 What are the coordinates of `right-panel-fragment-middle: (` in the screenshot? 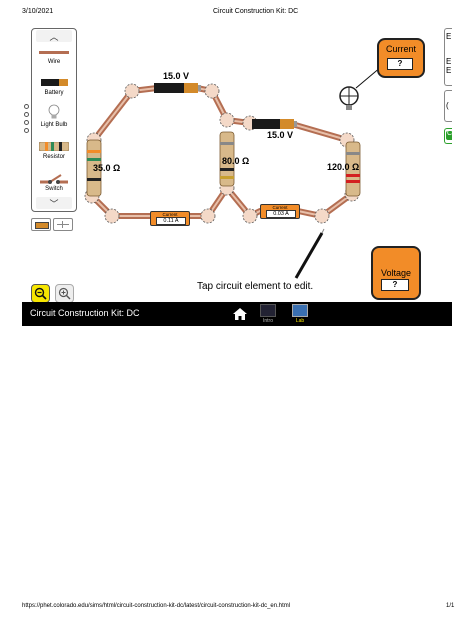 It's located at (448, 106).